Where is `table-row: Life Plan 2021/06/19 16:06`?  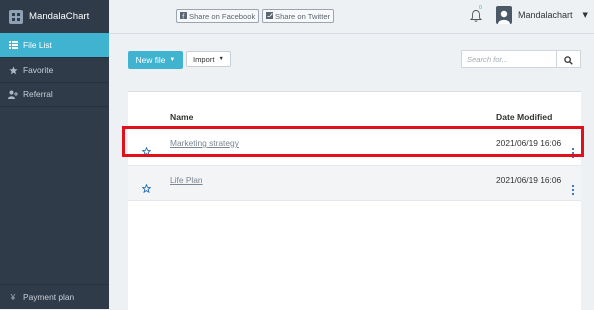
table-row: Life Plan 2021/06/19 16:06 is located at coordinates (354, 183).